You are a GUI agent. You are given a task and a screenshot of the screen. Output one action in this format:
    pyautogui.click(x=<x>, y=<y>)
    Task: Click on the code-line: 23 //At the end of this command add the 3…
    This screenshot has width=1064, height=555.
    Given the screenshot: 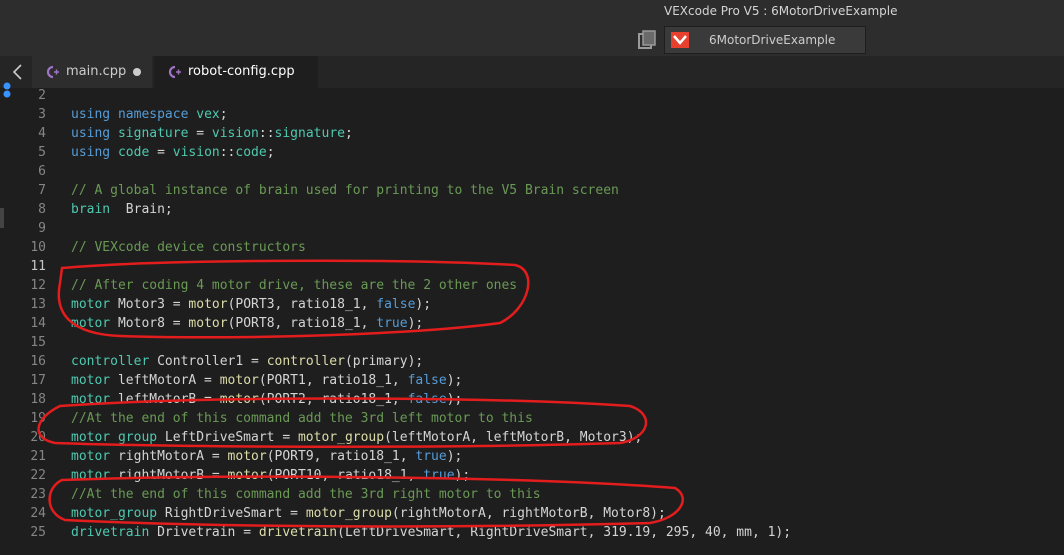 What is the action you would take?
    pyautogui.click(x=532, y=494)
    